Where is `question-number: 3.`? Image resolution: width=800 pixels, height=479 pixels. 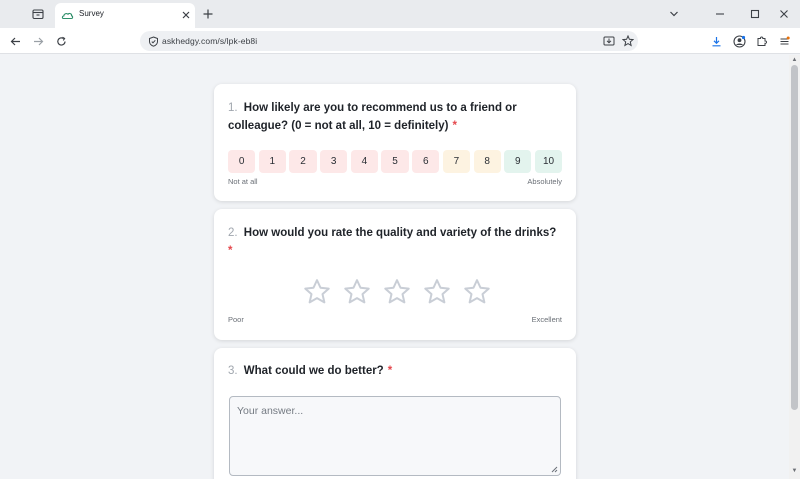
question-number: 3. is located at coordinates (233, 371).